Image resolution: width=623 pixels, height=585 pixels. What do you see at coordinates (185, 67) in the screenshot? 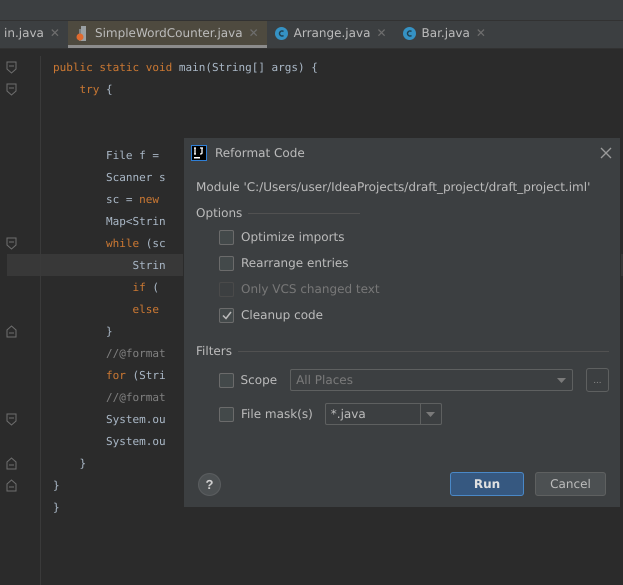
I see `code-line: public static void main(String[] args) {` at bounding box center [185, 67].